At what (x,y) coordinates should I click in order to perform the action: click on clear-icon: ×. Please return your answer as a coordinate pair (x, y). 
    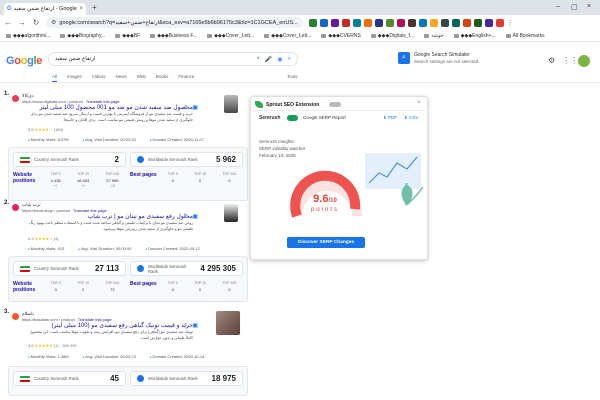
    Looking at the image, I should click on (258, 59).